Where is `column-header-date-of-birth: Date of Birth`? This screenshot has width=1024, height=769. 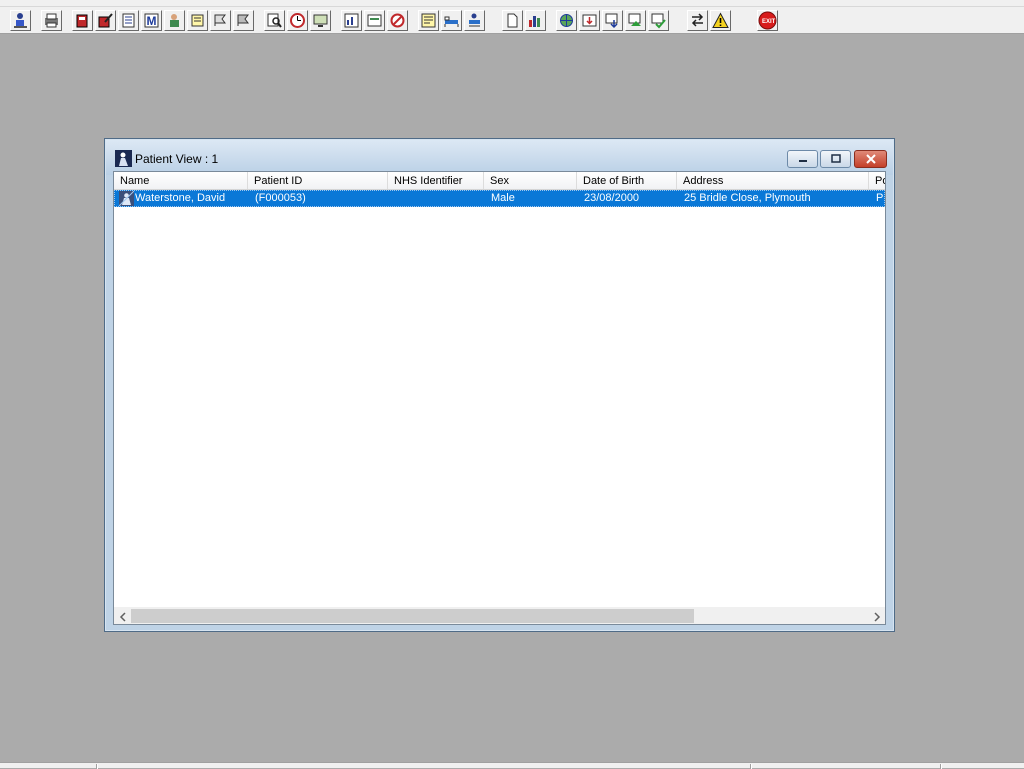 column-header-date-of-birth: Date of Birth is located at coordinates (627, 180).